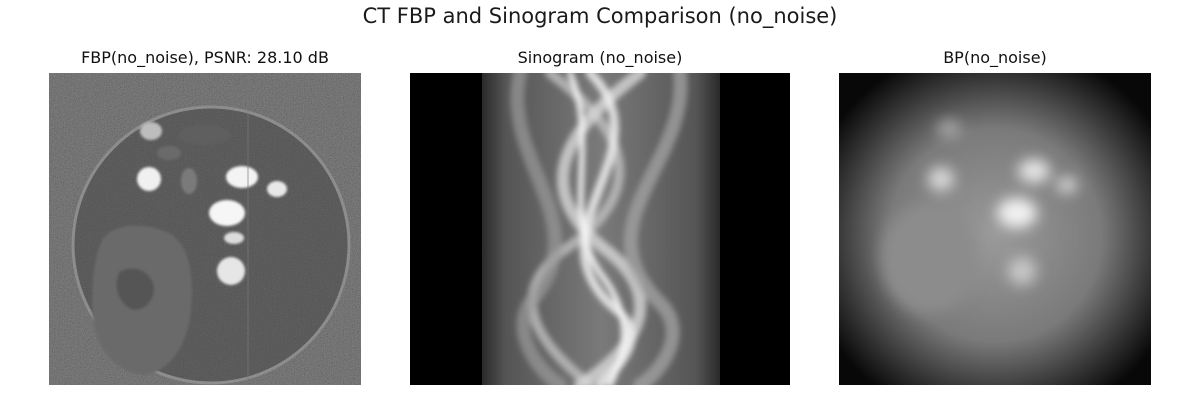 The height and width of the screenshot is (400, 1200). I want to click on fbp-panel-title: FBP(no_noise), PSNR: 28.10 dB, so click(205, 57).